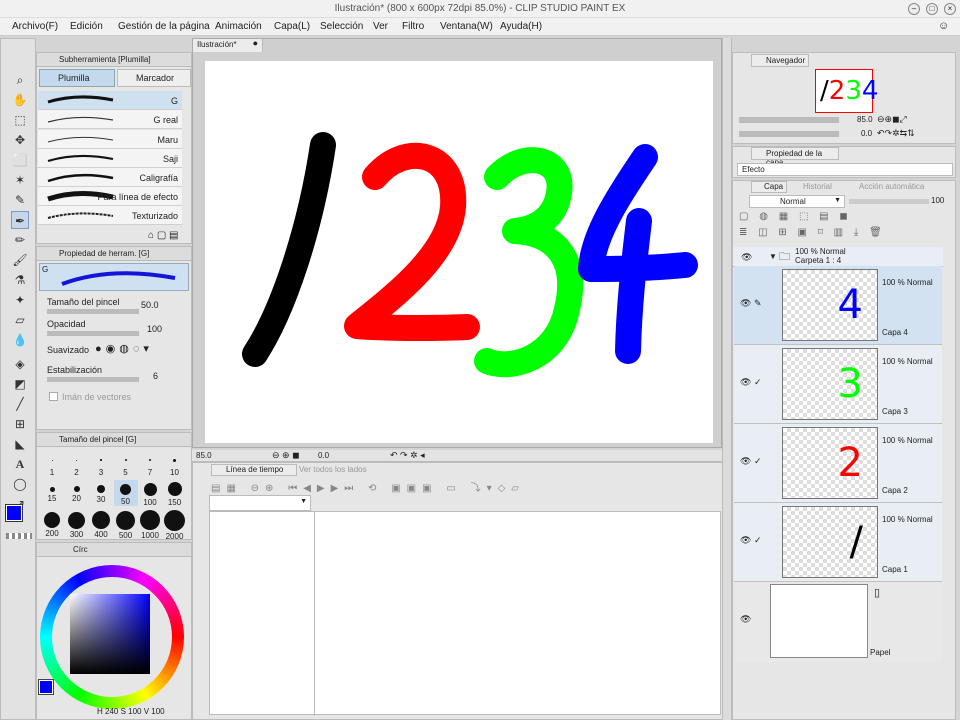  Describe the element at coordinates (773, 256) in the screenshot. I see `folder-toggle-icon: ▼` at that location.